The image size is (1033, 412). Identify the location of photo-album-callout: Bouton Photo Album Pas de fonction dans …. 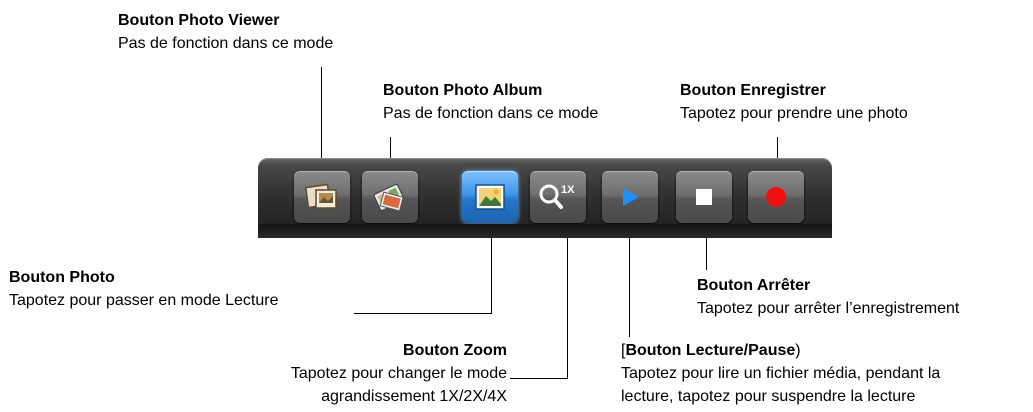
(490, 102).